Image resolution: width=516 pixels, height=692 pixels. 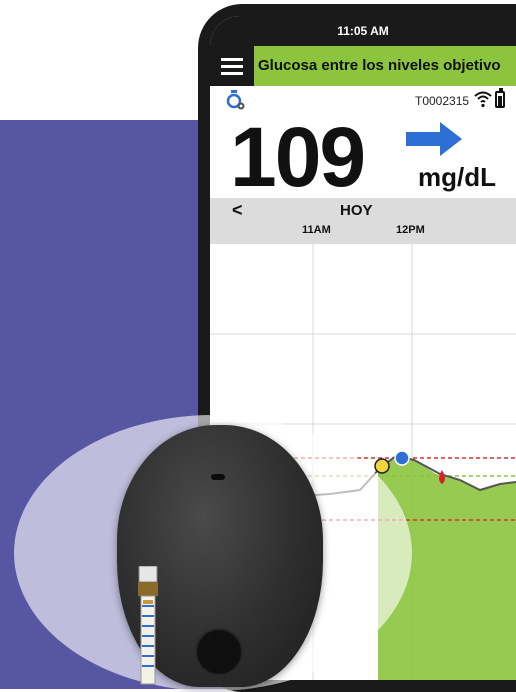 What do you see at coordinates (434, 139) in the screenshot?
I see `trend-arrow-right-icon` at bounding box center [434, 139].